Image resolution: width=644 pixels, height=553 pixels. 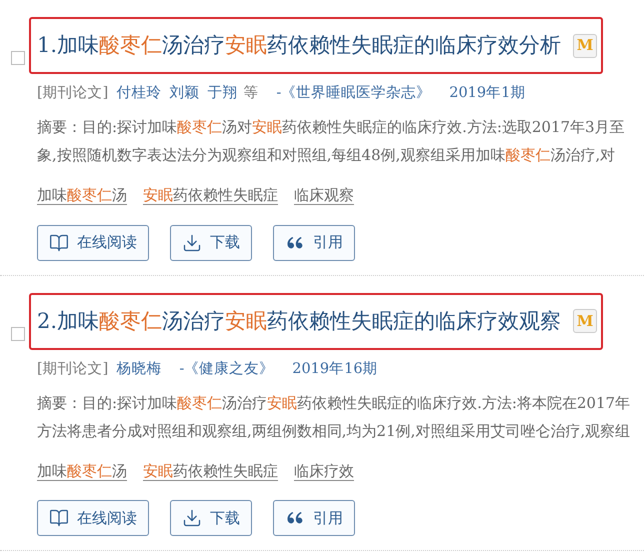 What do you see at coordinates (139, 94) in the screenshot?
I see `author-link: 付桂玲` at bounding box center [139, 94].